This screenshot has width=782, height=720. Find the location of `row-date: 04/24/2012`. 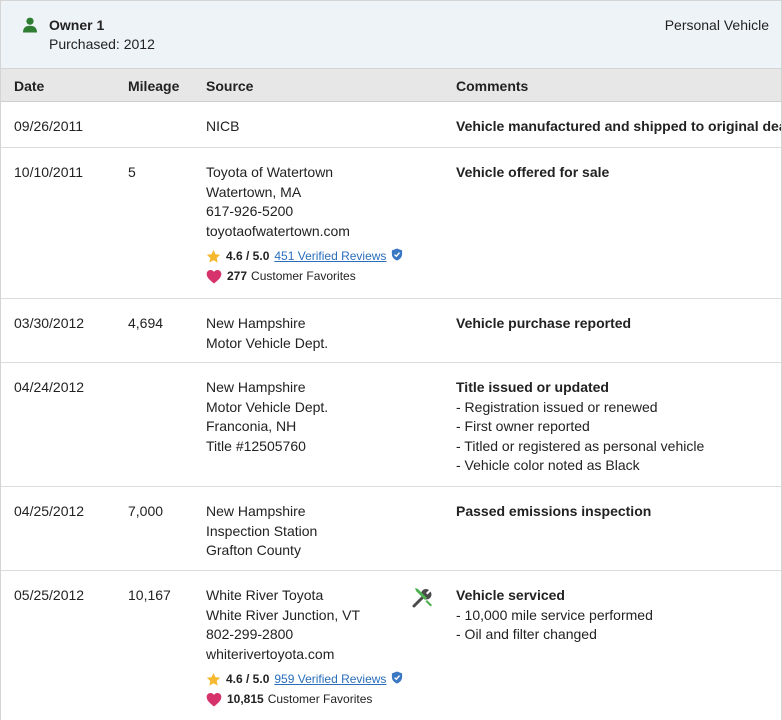

row-date: 04/24/2012 is located at coordinates (49, 387).